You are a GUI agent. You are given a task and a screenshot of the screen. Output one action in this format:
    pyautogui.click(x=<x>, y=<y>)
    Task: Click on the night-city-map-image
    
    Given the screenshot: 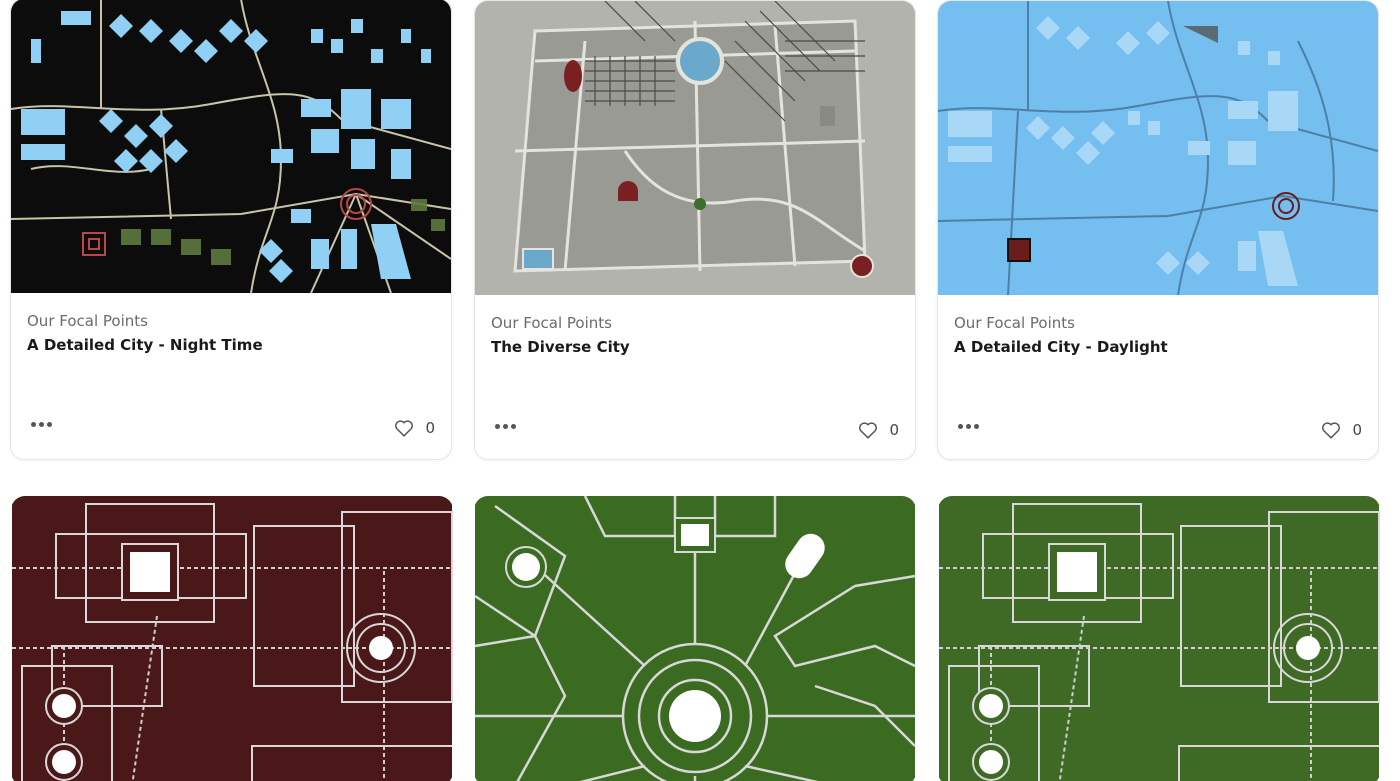 What is the action you would take?
    pyautogui.click(x=231, y=146)
    